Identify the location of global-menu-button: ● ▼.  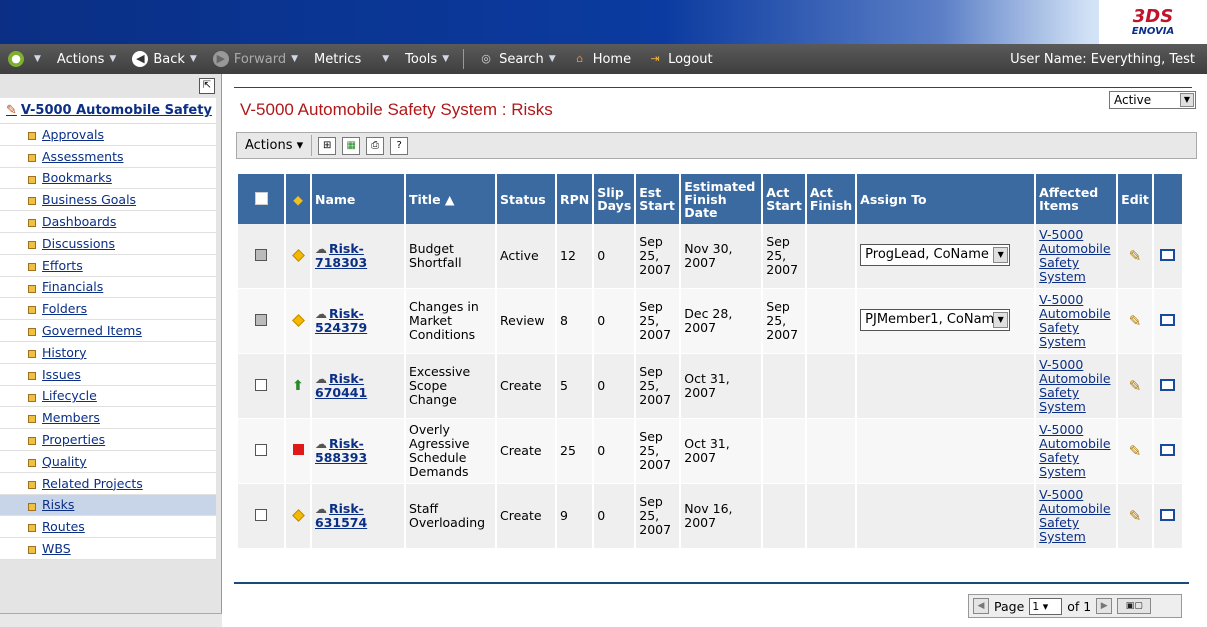
(24, 59).